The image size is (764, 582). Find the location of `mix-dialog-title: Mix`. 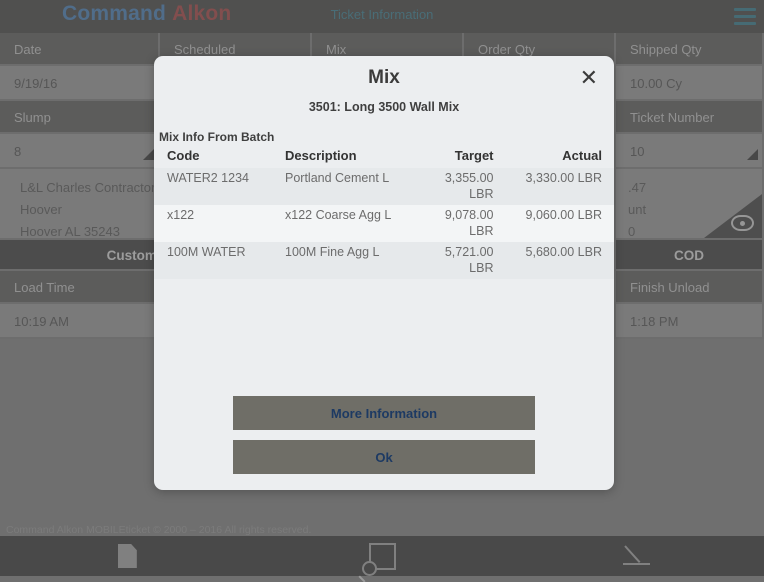

mix-dialog-title: Mix is located at coordinates (384, 77).